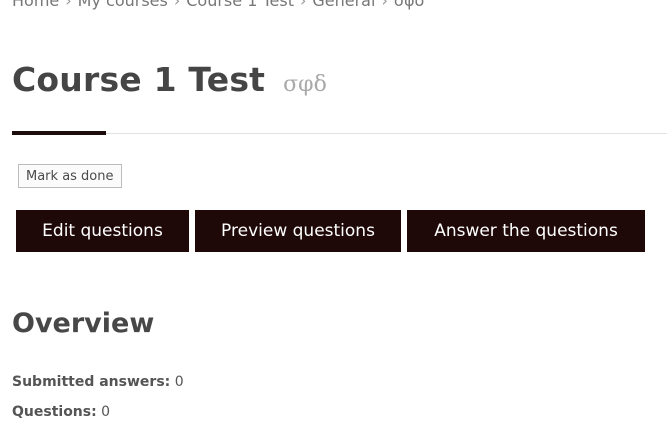 This screenshot has height=426, width=667. Describe the element at coordinates (240, 5) in the screenshot. I see `breadcrumb-course: Course 1 Test` at that location.